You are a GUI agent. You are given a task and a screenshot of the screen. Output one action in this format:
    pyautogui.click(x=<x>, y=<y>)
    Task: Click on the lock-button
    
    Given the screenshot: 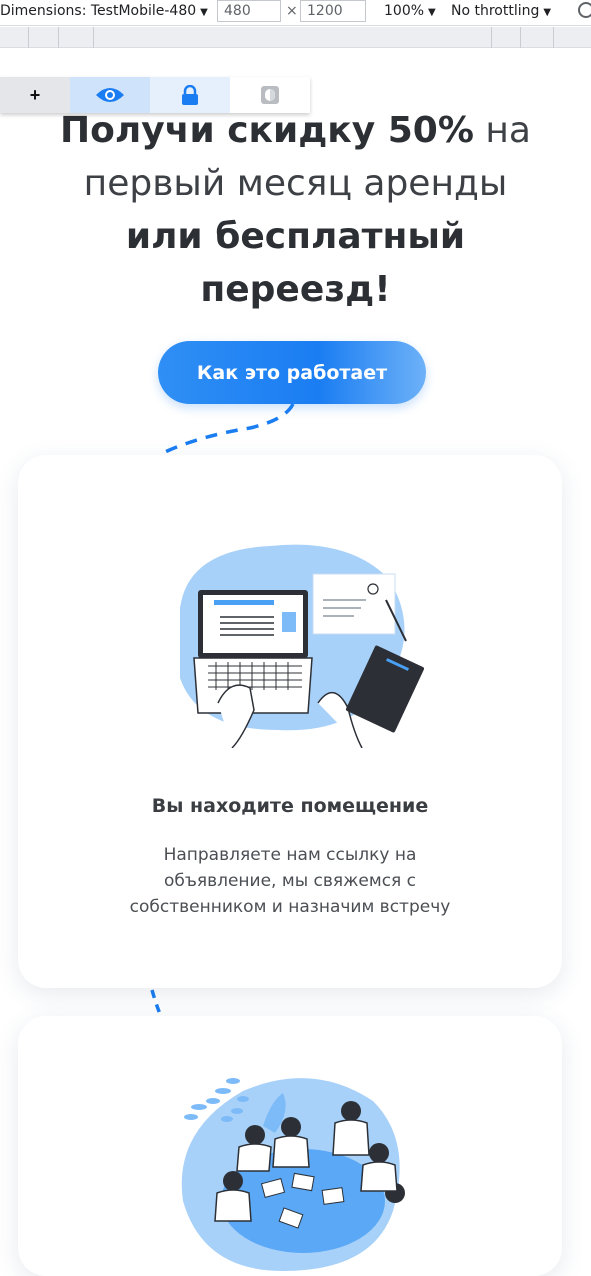 What is the action you would take?
    pyautogui.click(x=190, y=95)
    